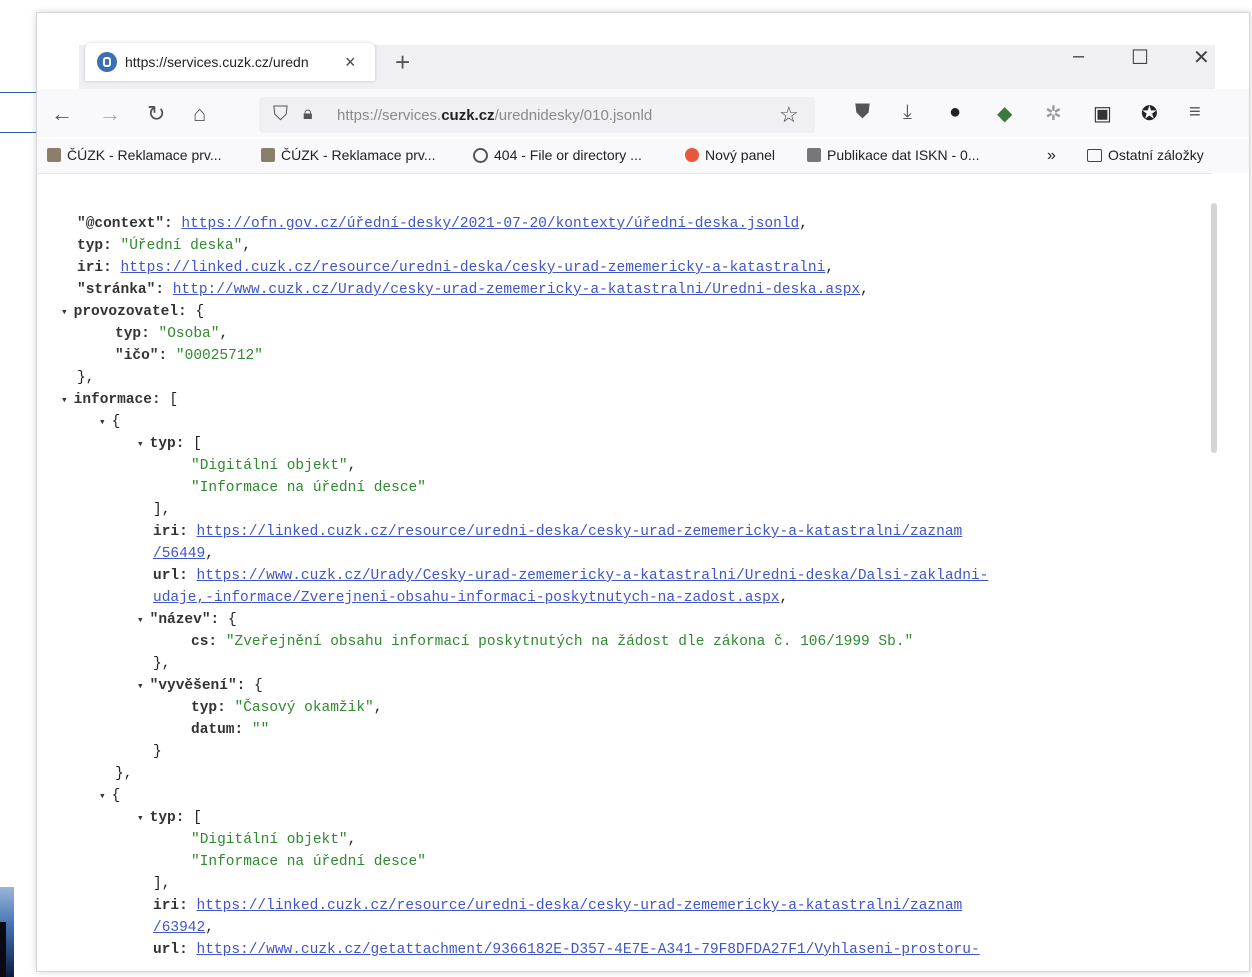  Describe the element at coordinates (110, 114) in the screenshot. I see `forward-icon: →` at that location.